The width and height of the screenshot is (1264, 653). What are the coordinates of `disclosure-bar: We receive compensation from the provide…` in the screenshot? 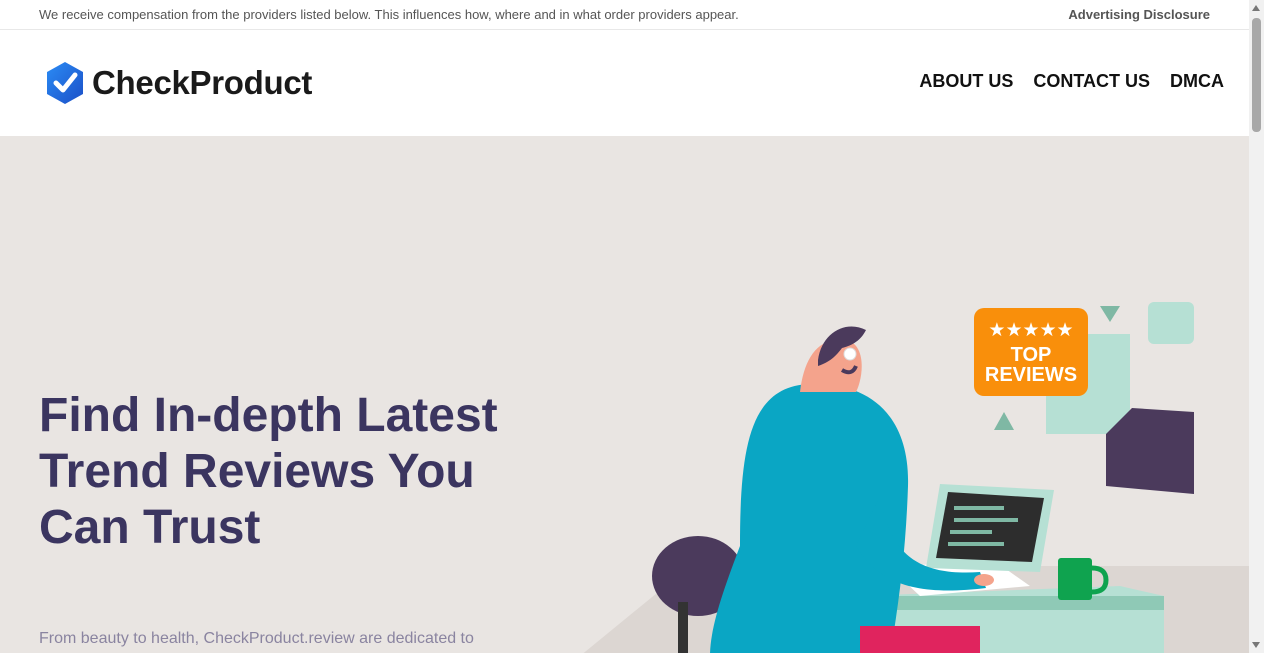 It's located at (624, 15).